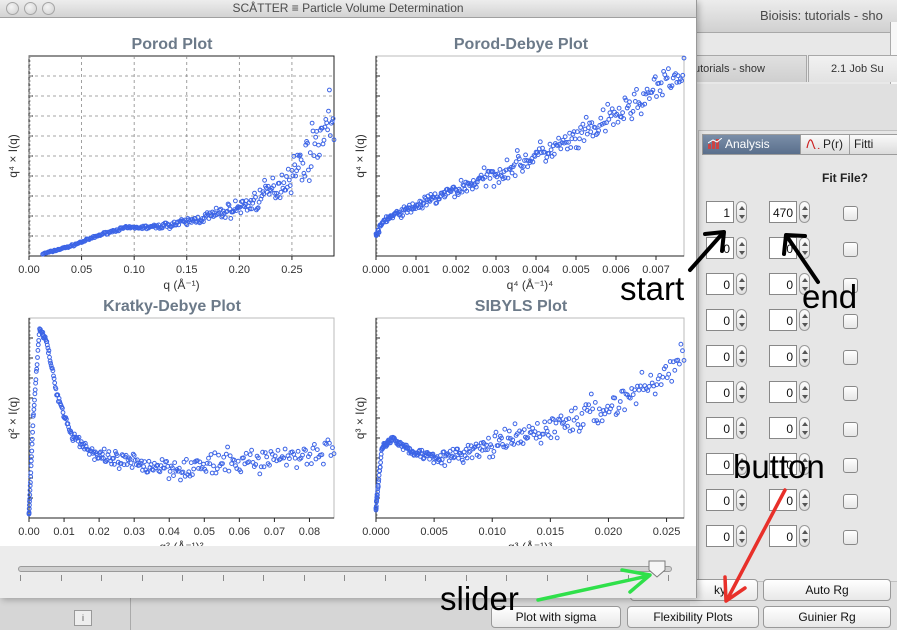 This screenshot has width=897, height=630. Describe the element at coordinates (873, 144) in the screenshot. I see `tab-fitting: Fitti` at that location.